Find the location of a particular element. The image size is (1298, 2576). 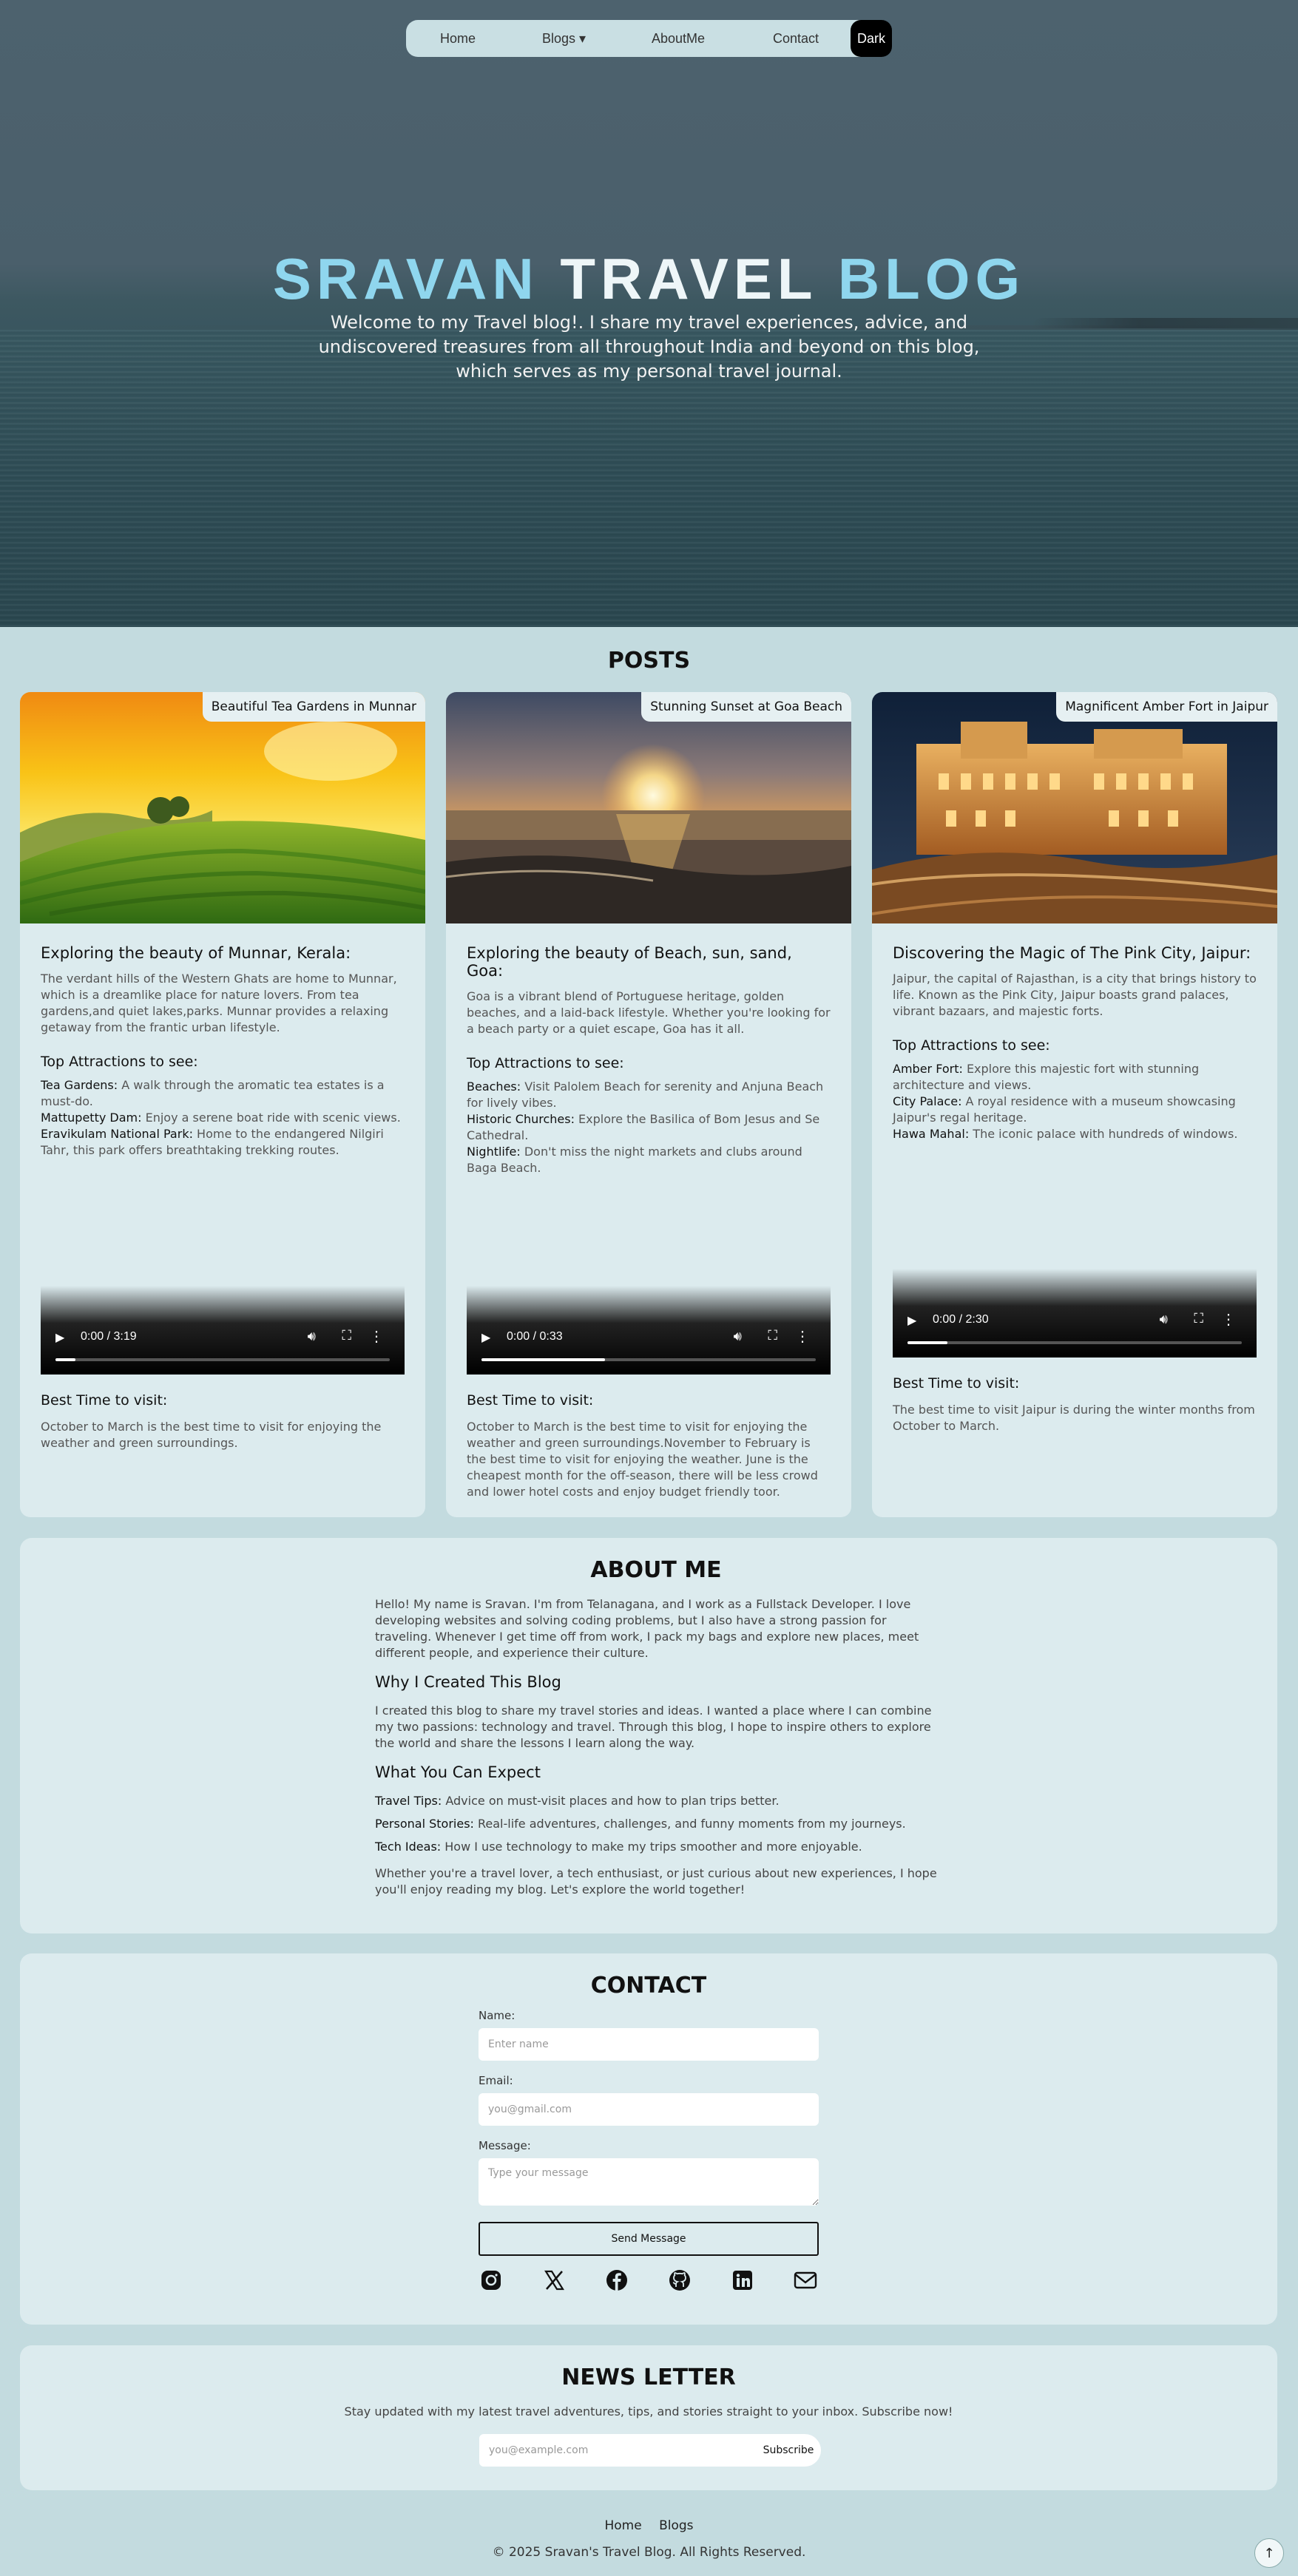

tea-garden-illustration is located at coordinates (223, 807).